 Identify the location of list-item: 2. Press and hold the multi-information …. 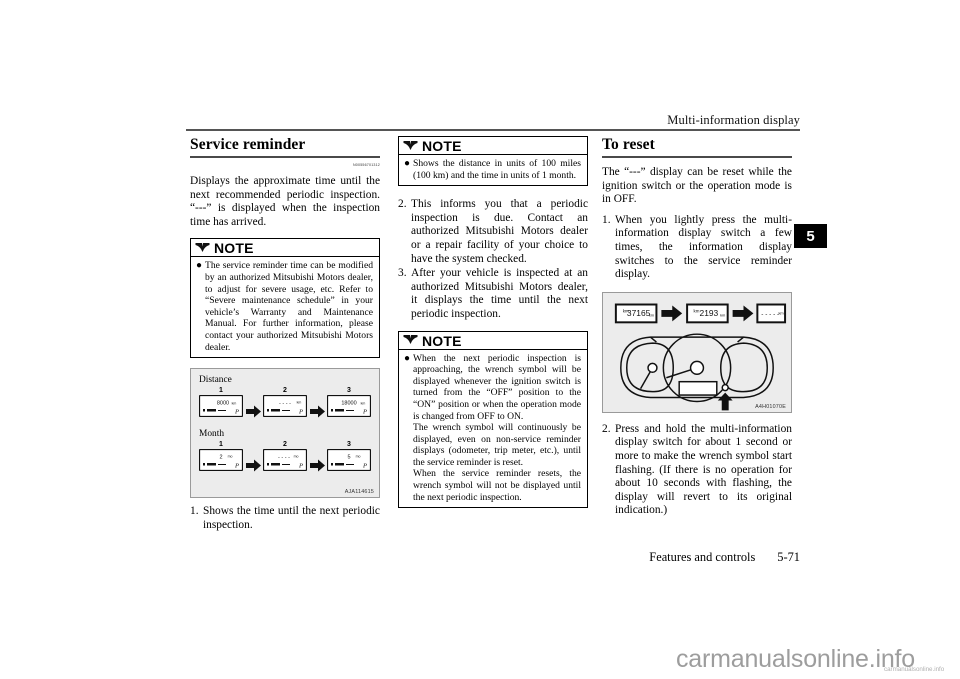
(697, 470).